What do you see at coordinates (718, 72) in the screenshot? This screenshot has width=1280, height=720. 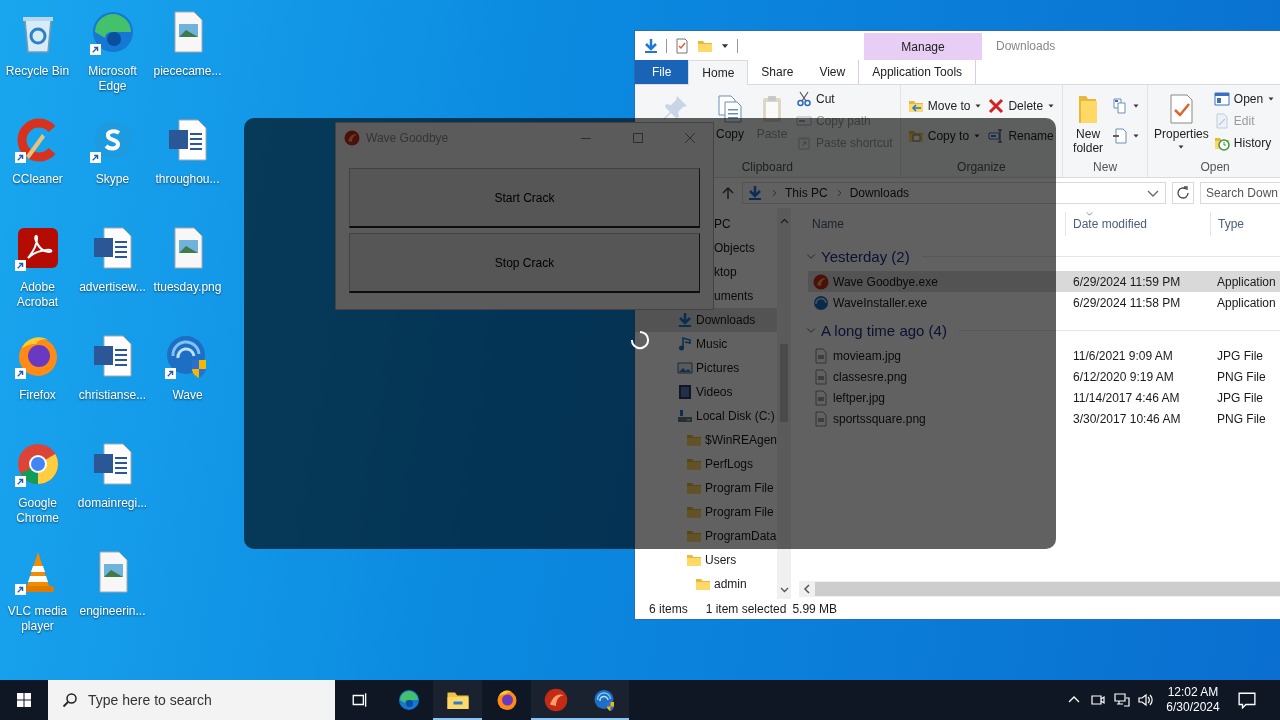 I see `ribbon-tab: Home` at bounding box center [718, 72].